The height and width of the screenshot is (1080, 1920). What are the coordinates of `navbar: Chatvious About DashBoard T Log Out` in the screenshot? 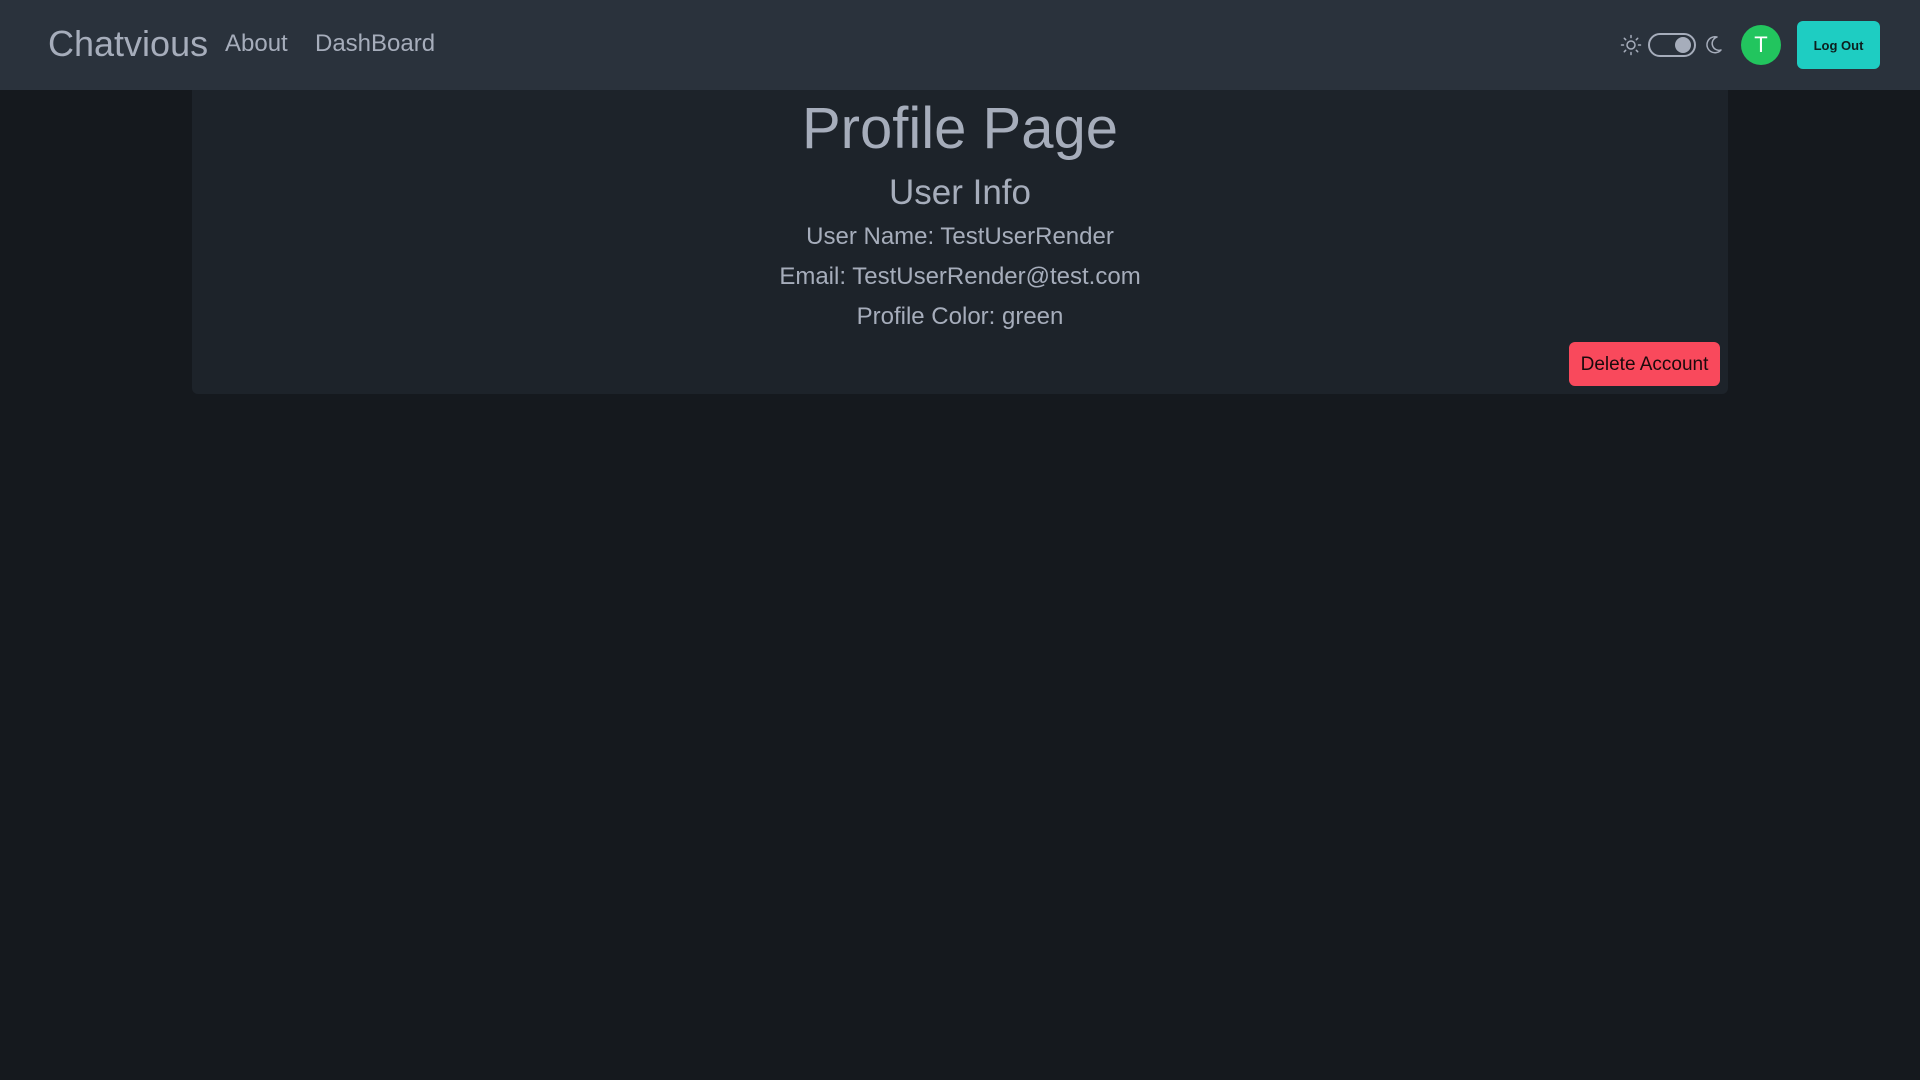 It's located at (960, 45).